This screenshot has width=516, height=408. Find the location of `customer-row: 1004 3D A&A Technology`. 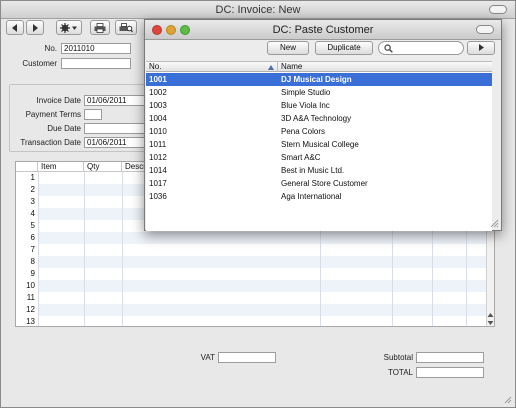

customer-row: 1004 3D A&A Technology is located at coordinates (319, 118).